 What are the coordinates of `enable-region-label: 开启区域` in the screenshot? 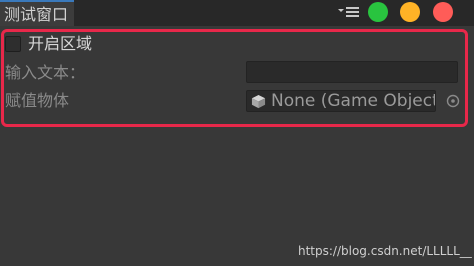 It's located at (60, 43).